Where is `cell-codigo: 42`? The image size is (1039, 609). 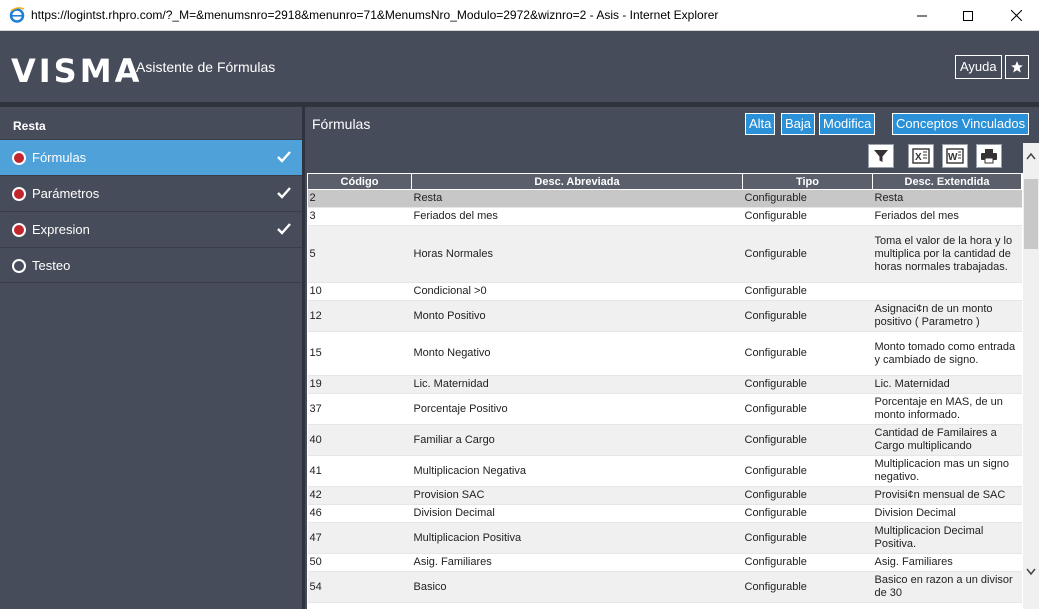 cell-codigo: 42 is located at coordinates (359, 495).